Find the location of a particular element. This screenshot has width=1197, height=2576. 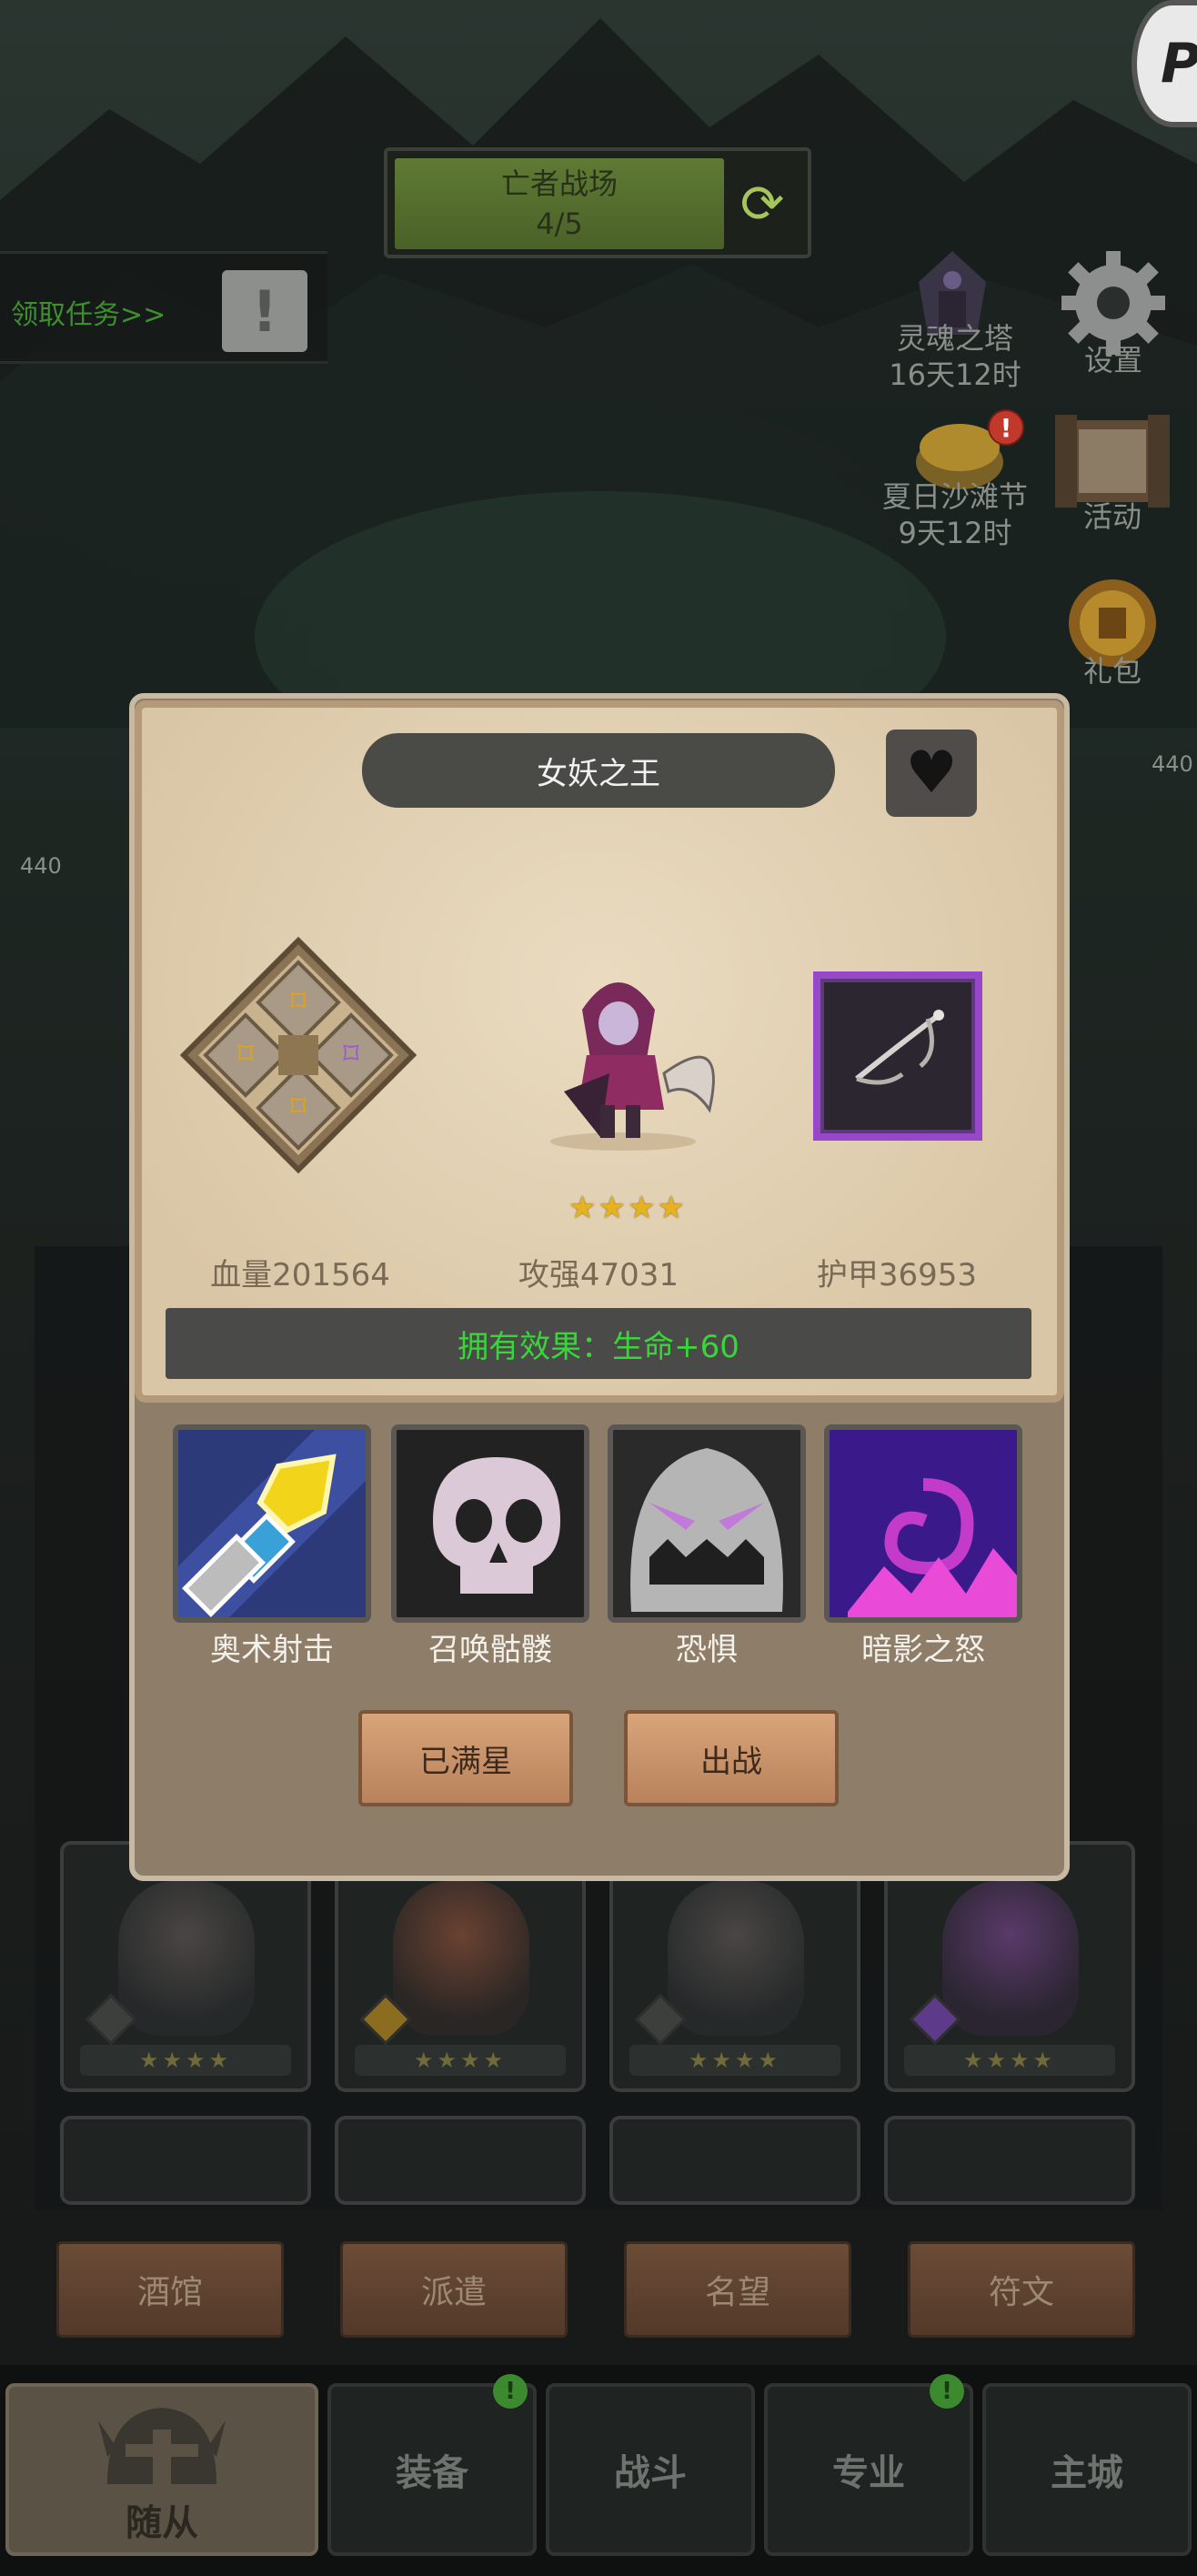

stat-attack: 攻强47031 is located at coordinates (598, 1275).